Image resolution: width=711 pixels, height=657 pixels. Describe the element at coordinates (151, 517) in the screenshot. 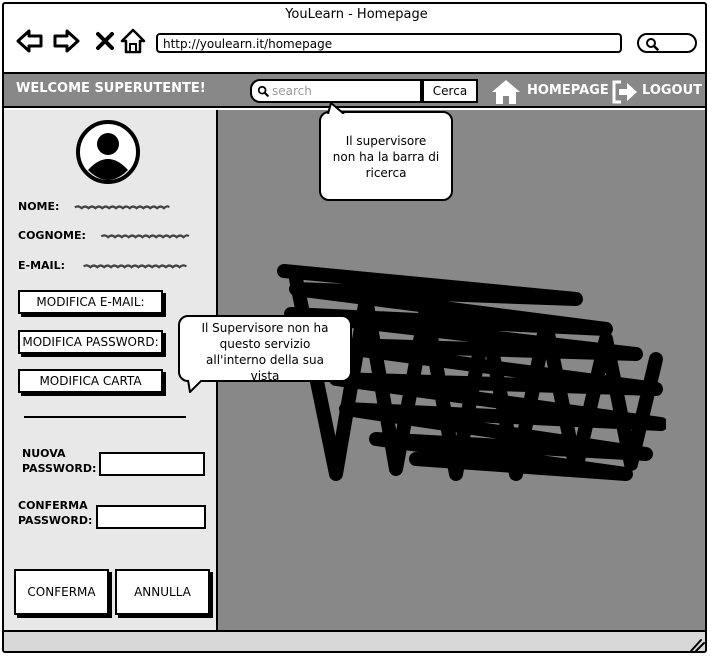

I see `confirm-password-input` at that location.